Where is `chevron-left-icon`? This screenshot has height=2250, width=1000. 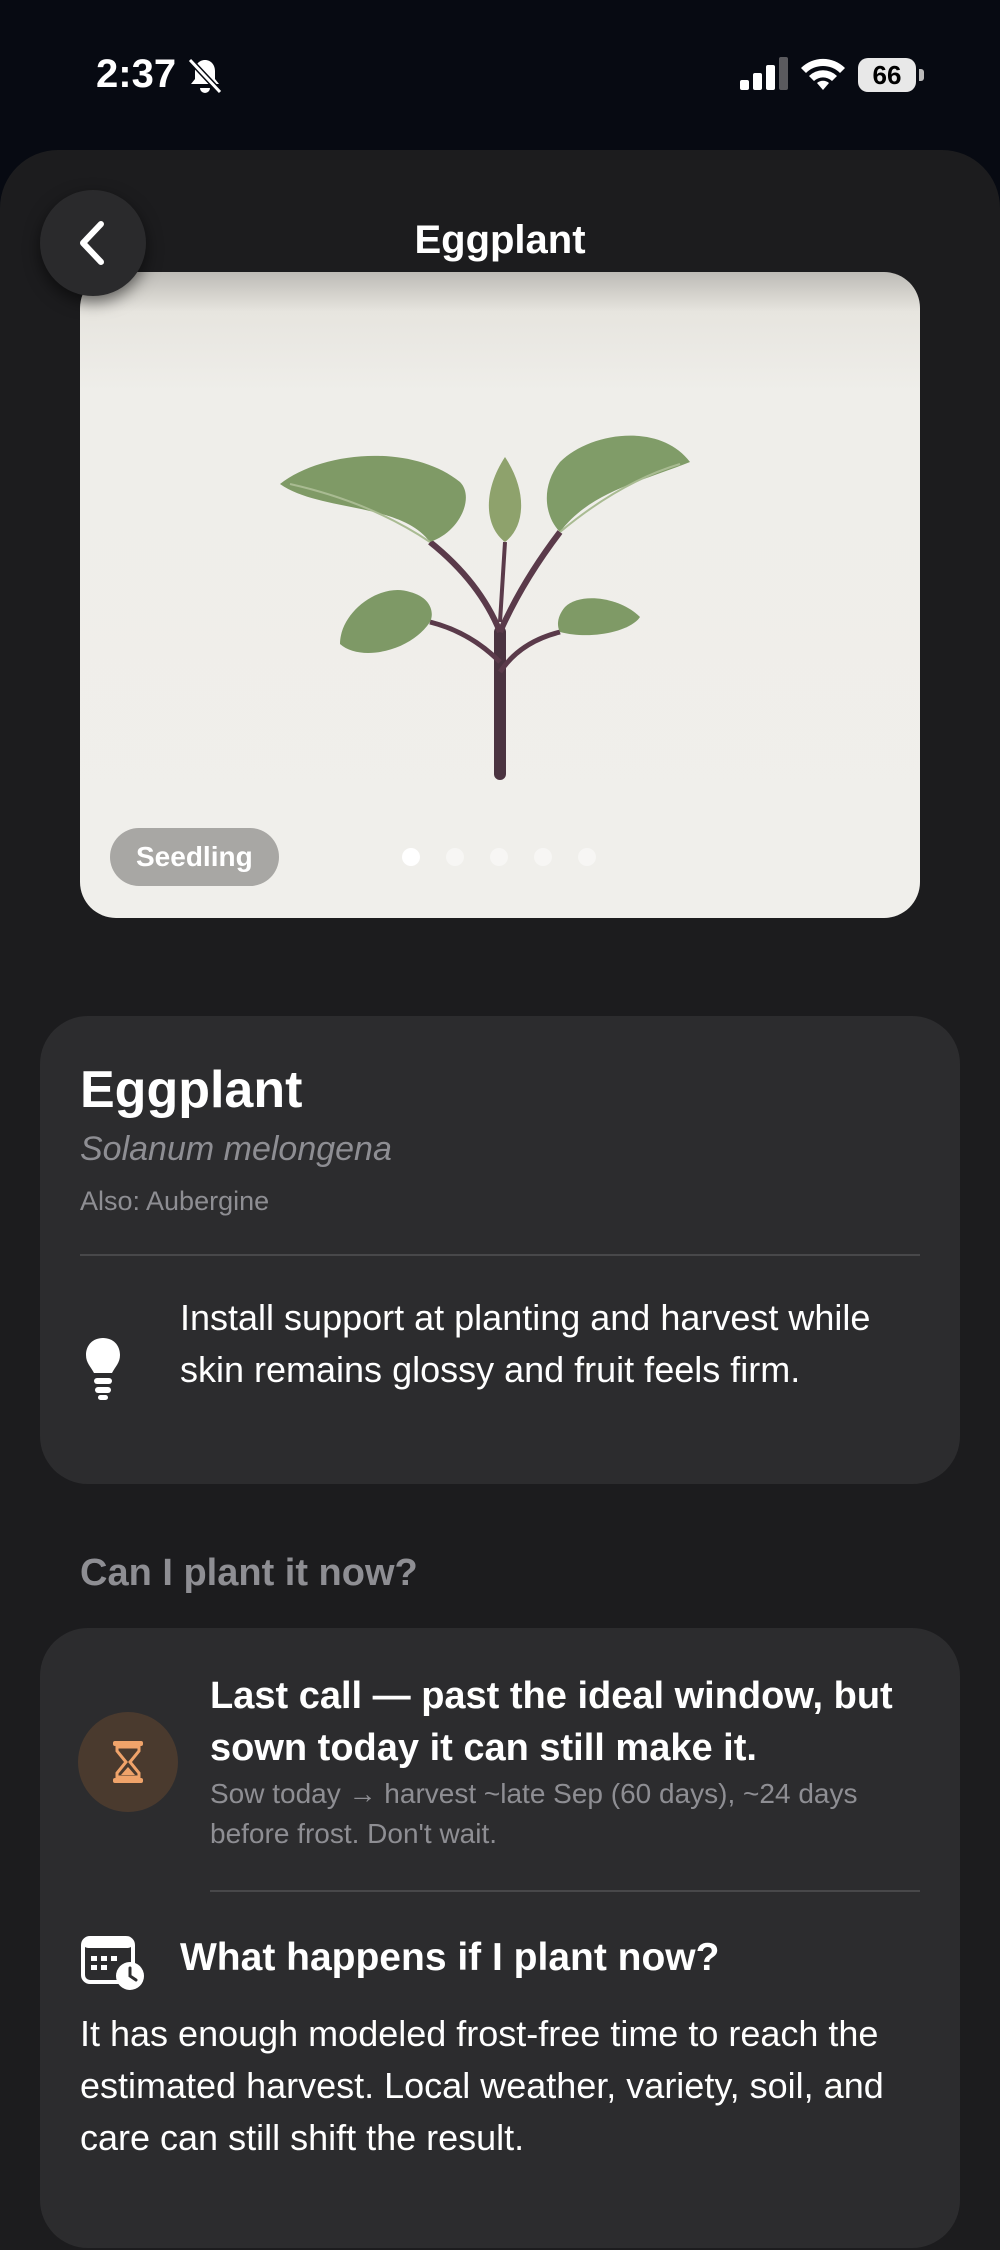 chevron-left-icon is located at coordinates (92, 243).